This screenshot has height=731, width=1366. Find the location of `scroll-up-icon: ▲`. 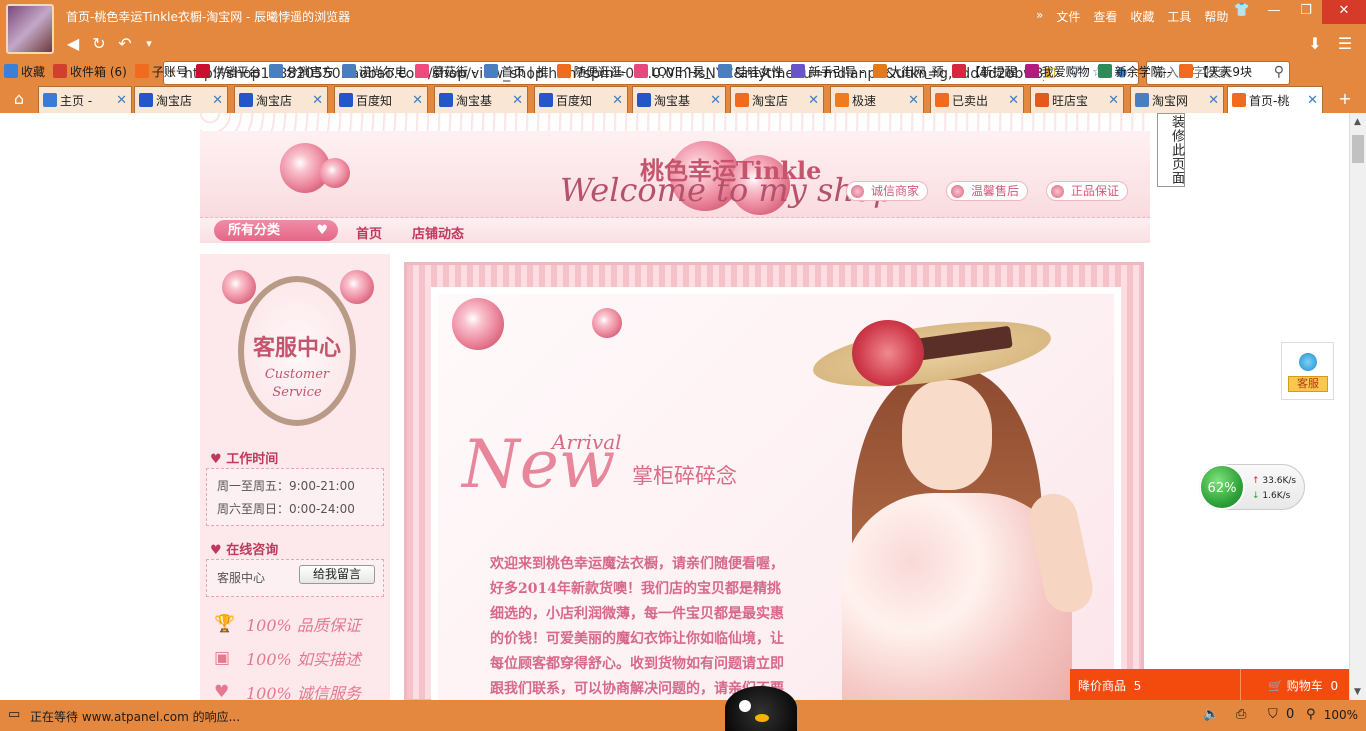

scroll-up-icon: ▲ is located at coordinates (1357, 122).